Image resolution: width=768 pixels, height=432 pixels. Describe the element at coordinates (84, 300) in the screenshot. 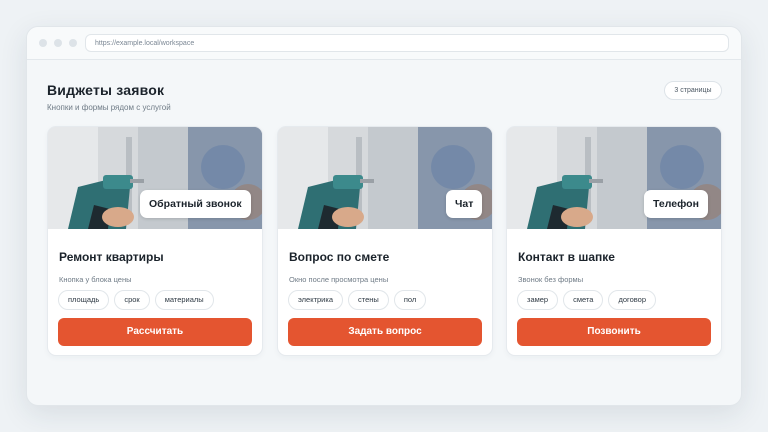

I see `chip: площадь` at that location.